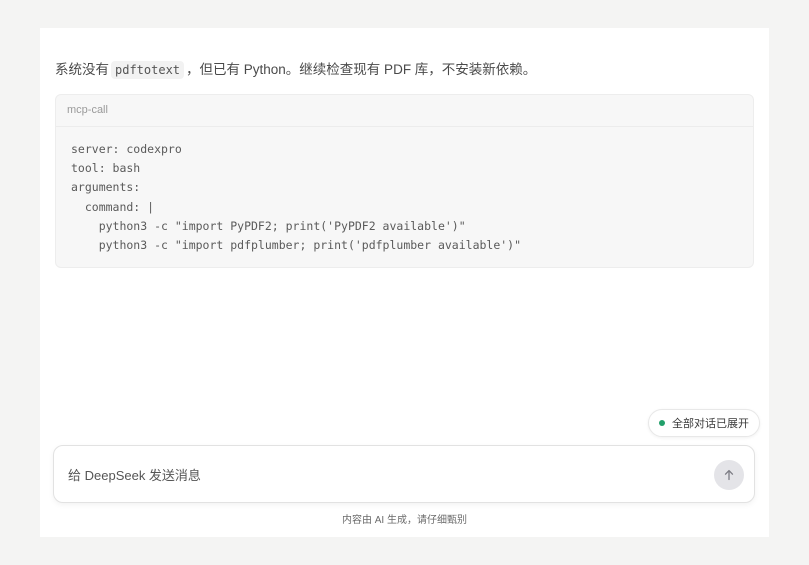  Describe the element at coordinates (710, 424) in the screenshot. I see `status-label: 全部对话已展开` at that location.